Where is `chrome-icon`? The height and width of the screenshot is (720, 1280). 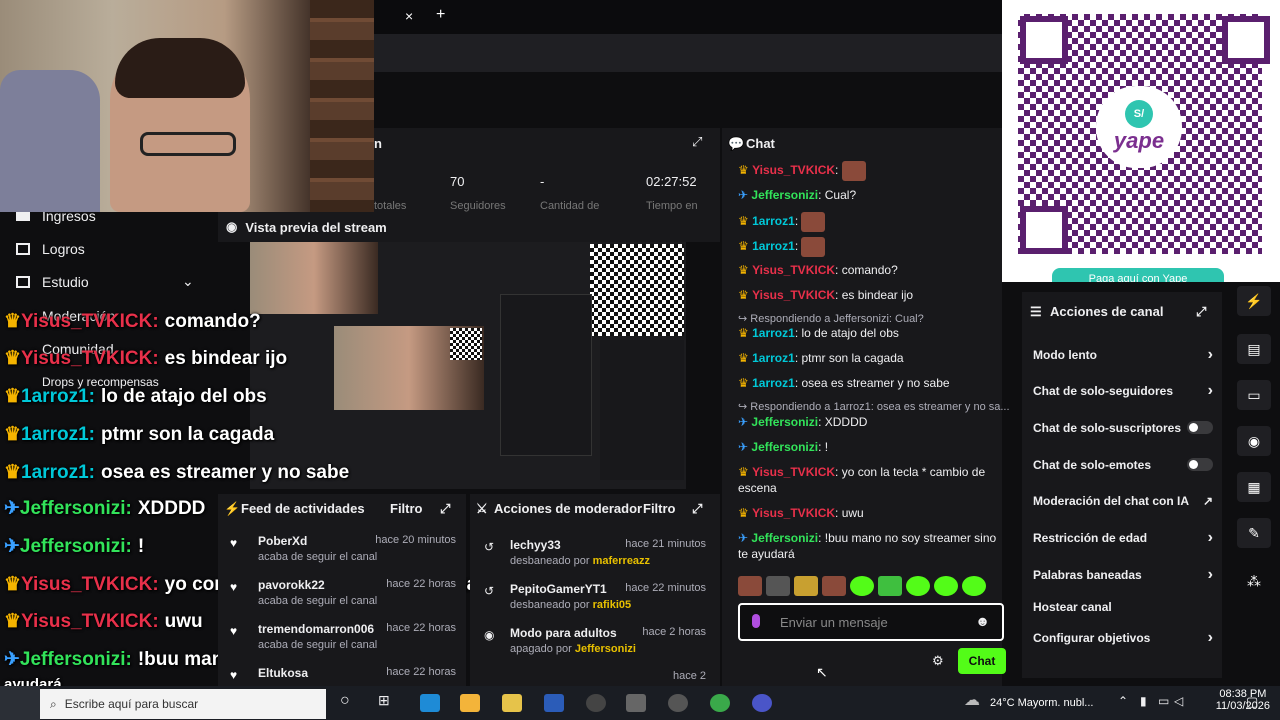
chrome-icon is located at coordinates (720, 703).